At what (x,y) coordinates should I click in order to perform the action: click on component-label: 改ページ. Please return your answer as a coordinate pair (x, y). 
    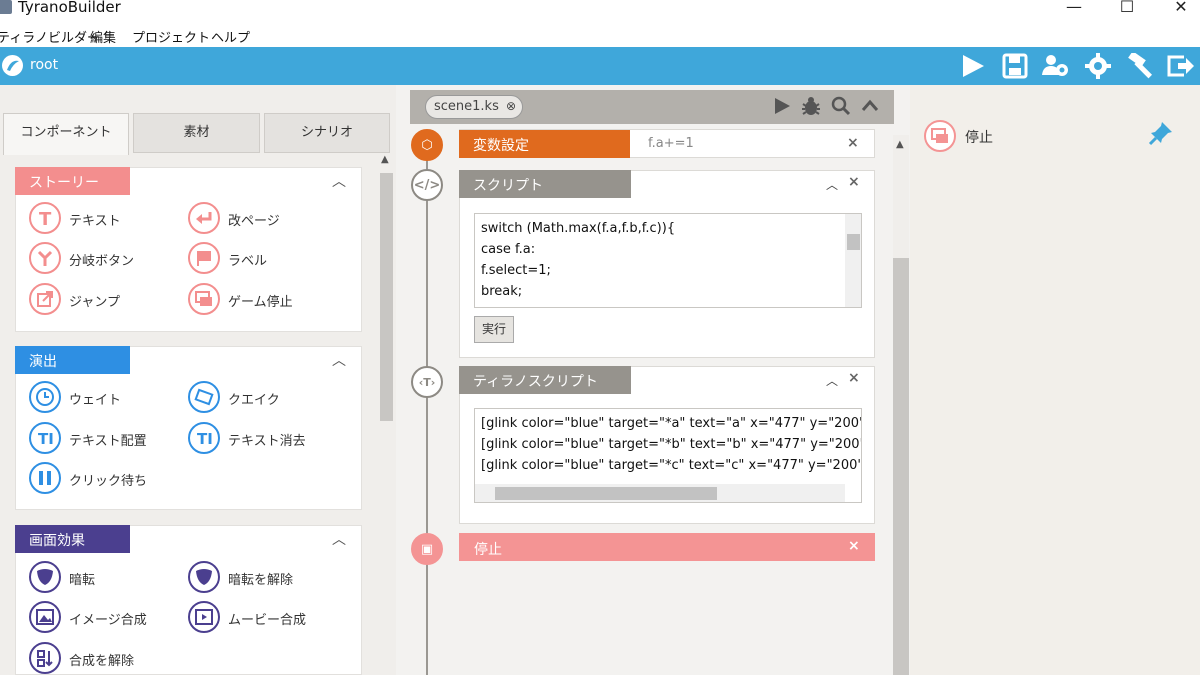
    Looking at the image, I should click on (254, 221).